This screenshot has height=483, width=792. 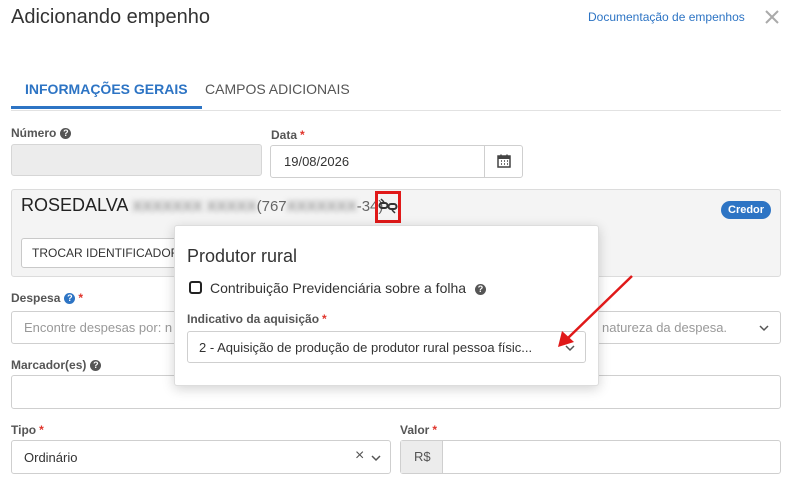 What do you see at coordinates (202, 205) in the screenshot?
I see `credor-name: ROSEDALVA XXXXXXX XXXXX(767XXXXXXX-34)` at bounding box center [202, 205].